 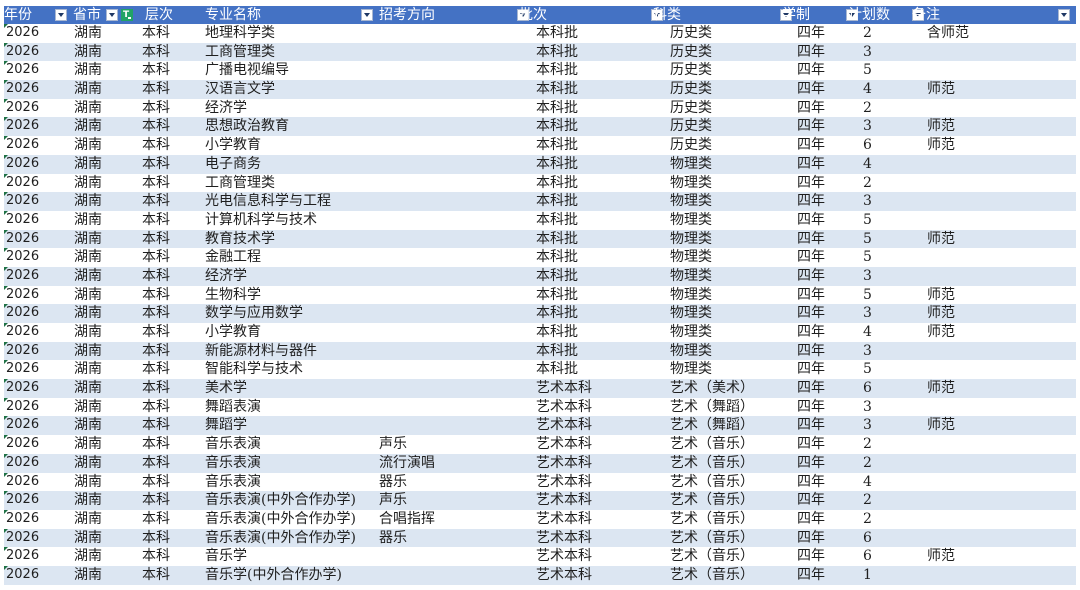 What do you see at coordinates (540, 575) in the screenshot?
I see `table-row: 2026 湖南 本科 音乐学(中外合作办学) 艺术本科 艺术（音乐） 四年 1` at bounding box center [540, 575].